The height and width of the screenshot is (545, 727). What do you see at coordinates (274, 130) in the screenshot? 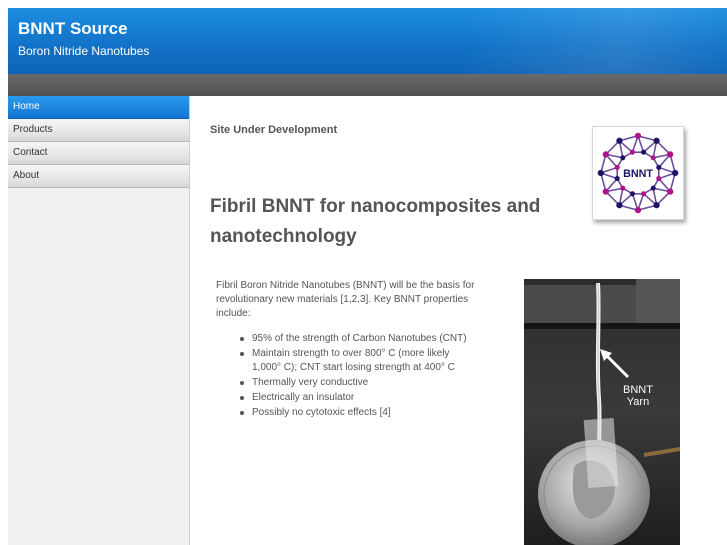
I see `status-message: Site Under Development` at bounding box center [274, 130].